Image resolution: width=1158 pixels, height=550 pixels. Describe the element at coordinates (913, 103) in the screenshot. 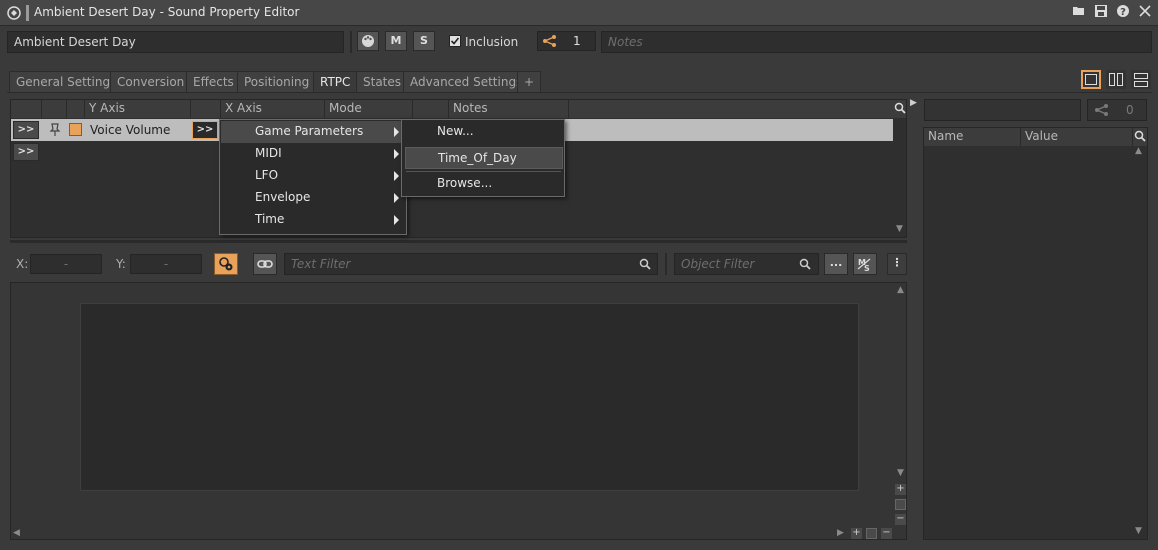

I see `collapse-right-arrow-icon: ▶` at that location.